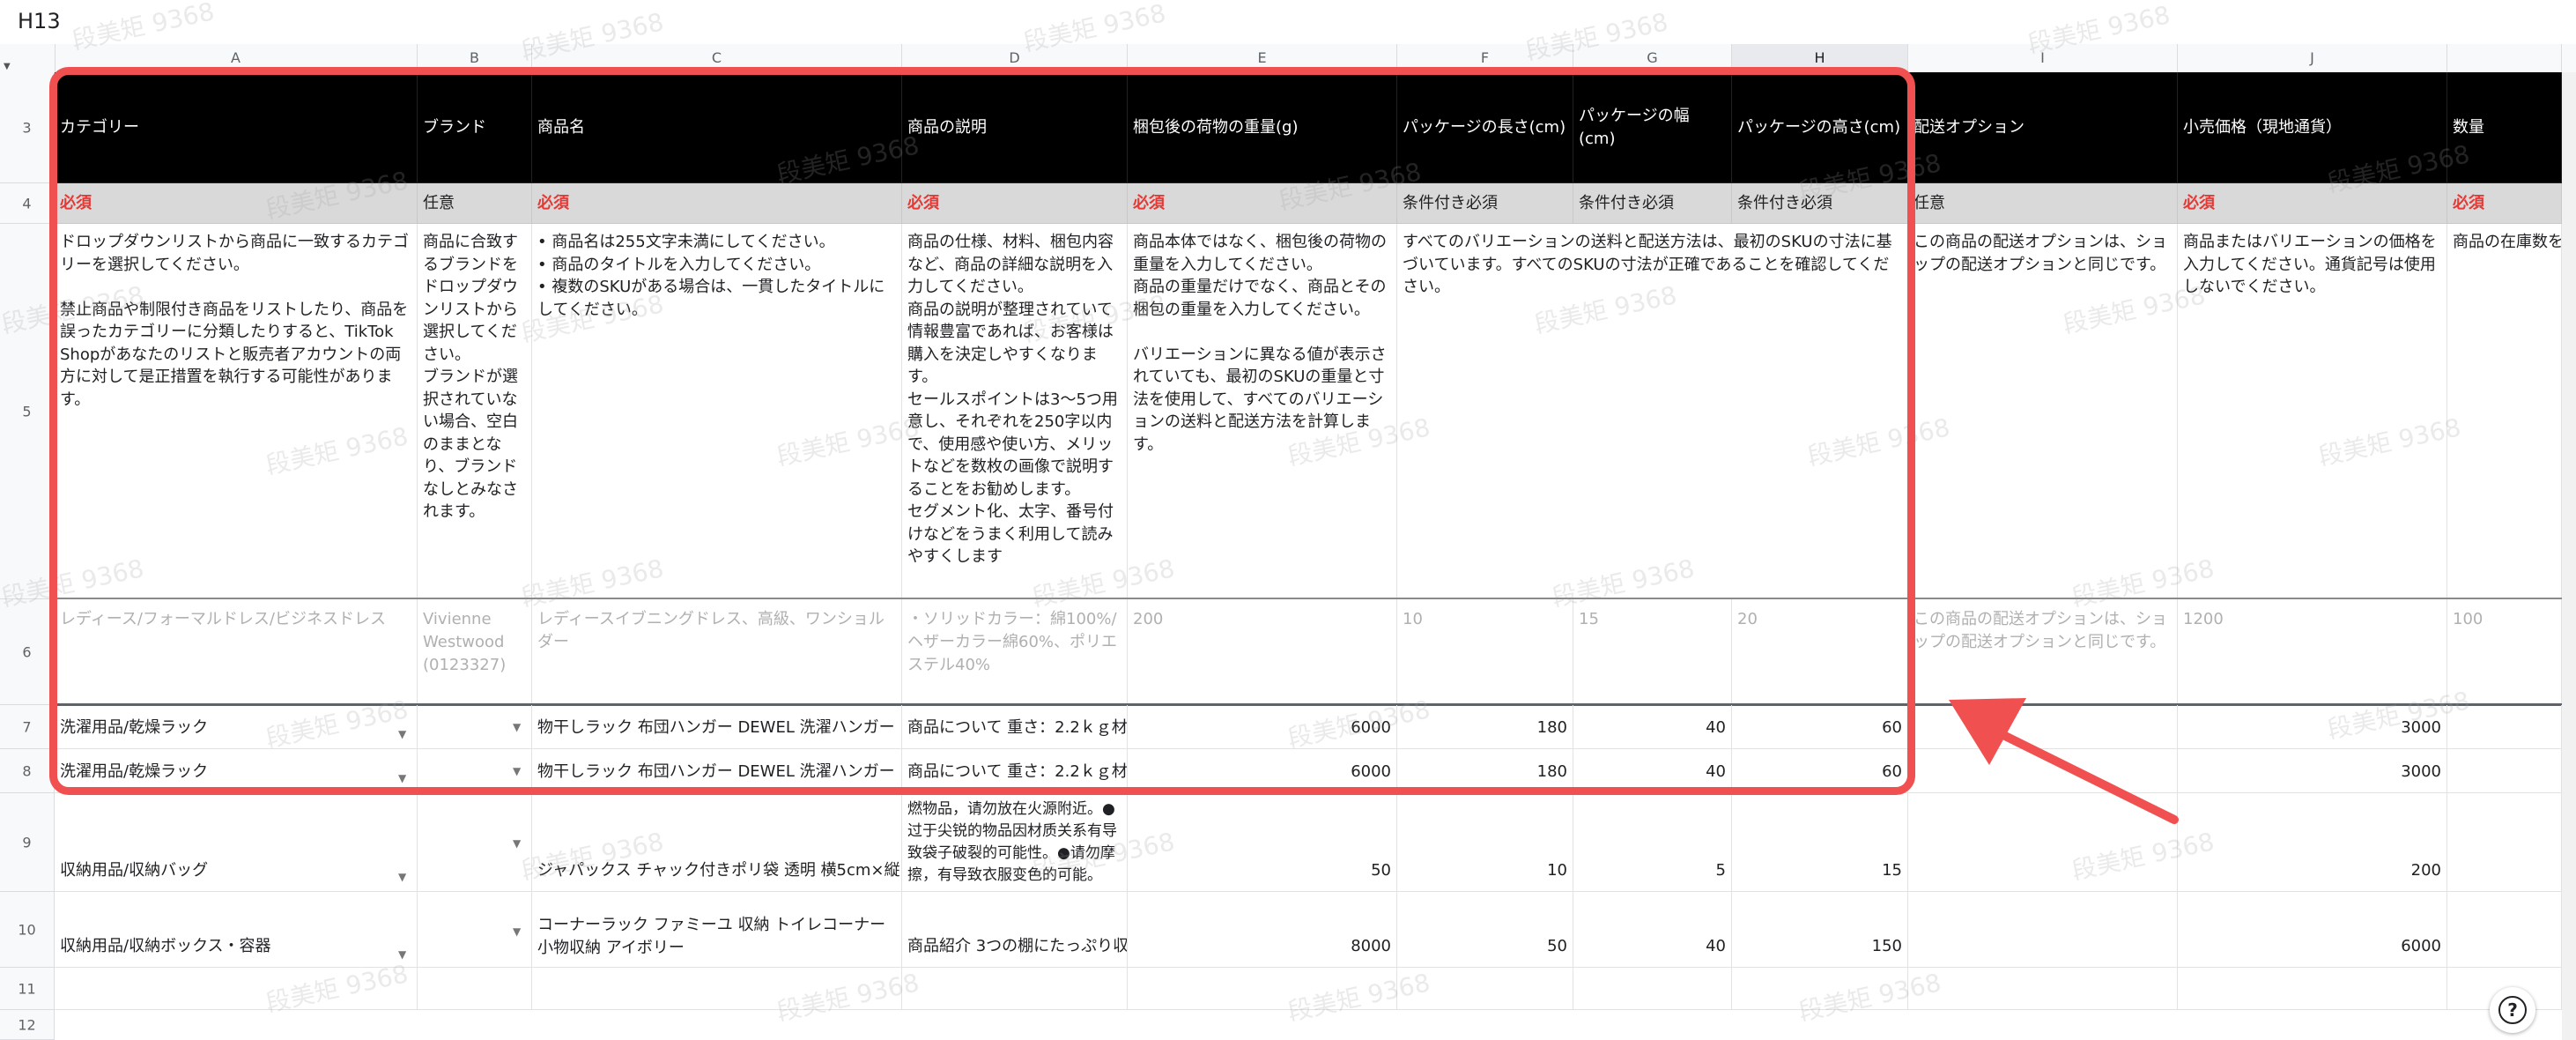  Describe the element at coordinates (2043, 203) in the screenshot. I see `requirement-shipping: 任意` at that location.